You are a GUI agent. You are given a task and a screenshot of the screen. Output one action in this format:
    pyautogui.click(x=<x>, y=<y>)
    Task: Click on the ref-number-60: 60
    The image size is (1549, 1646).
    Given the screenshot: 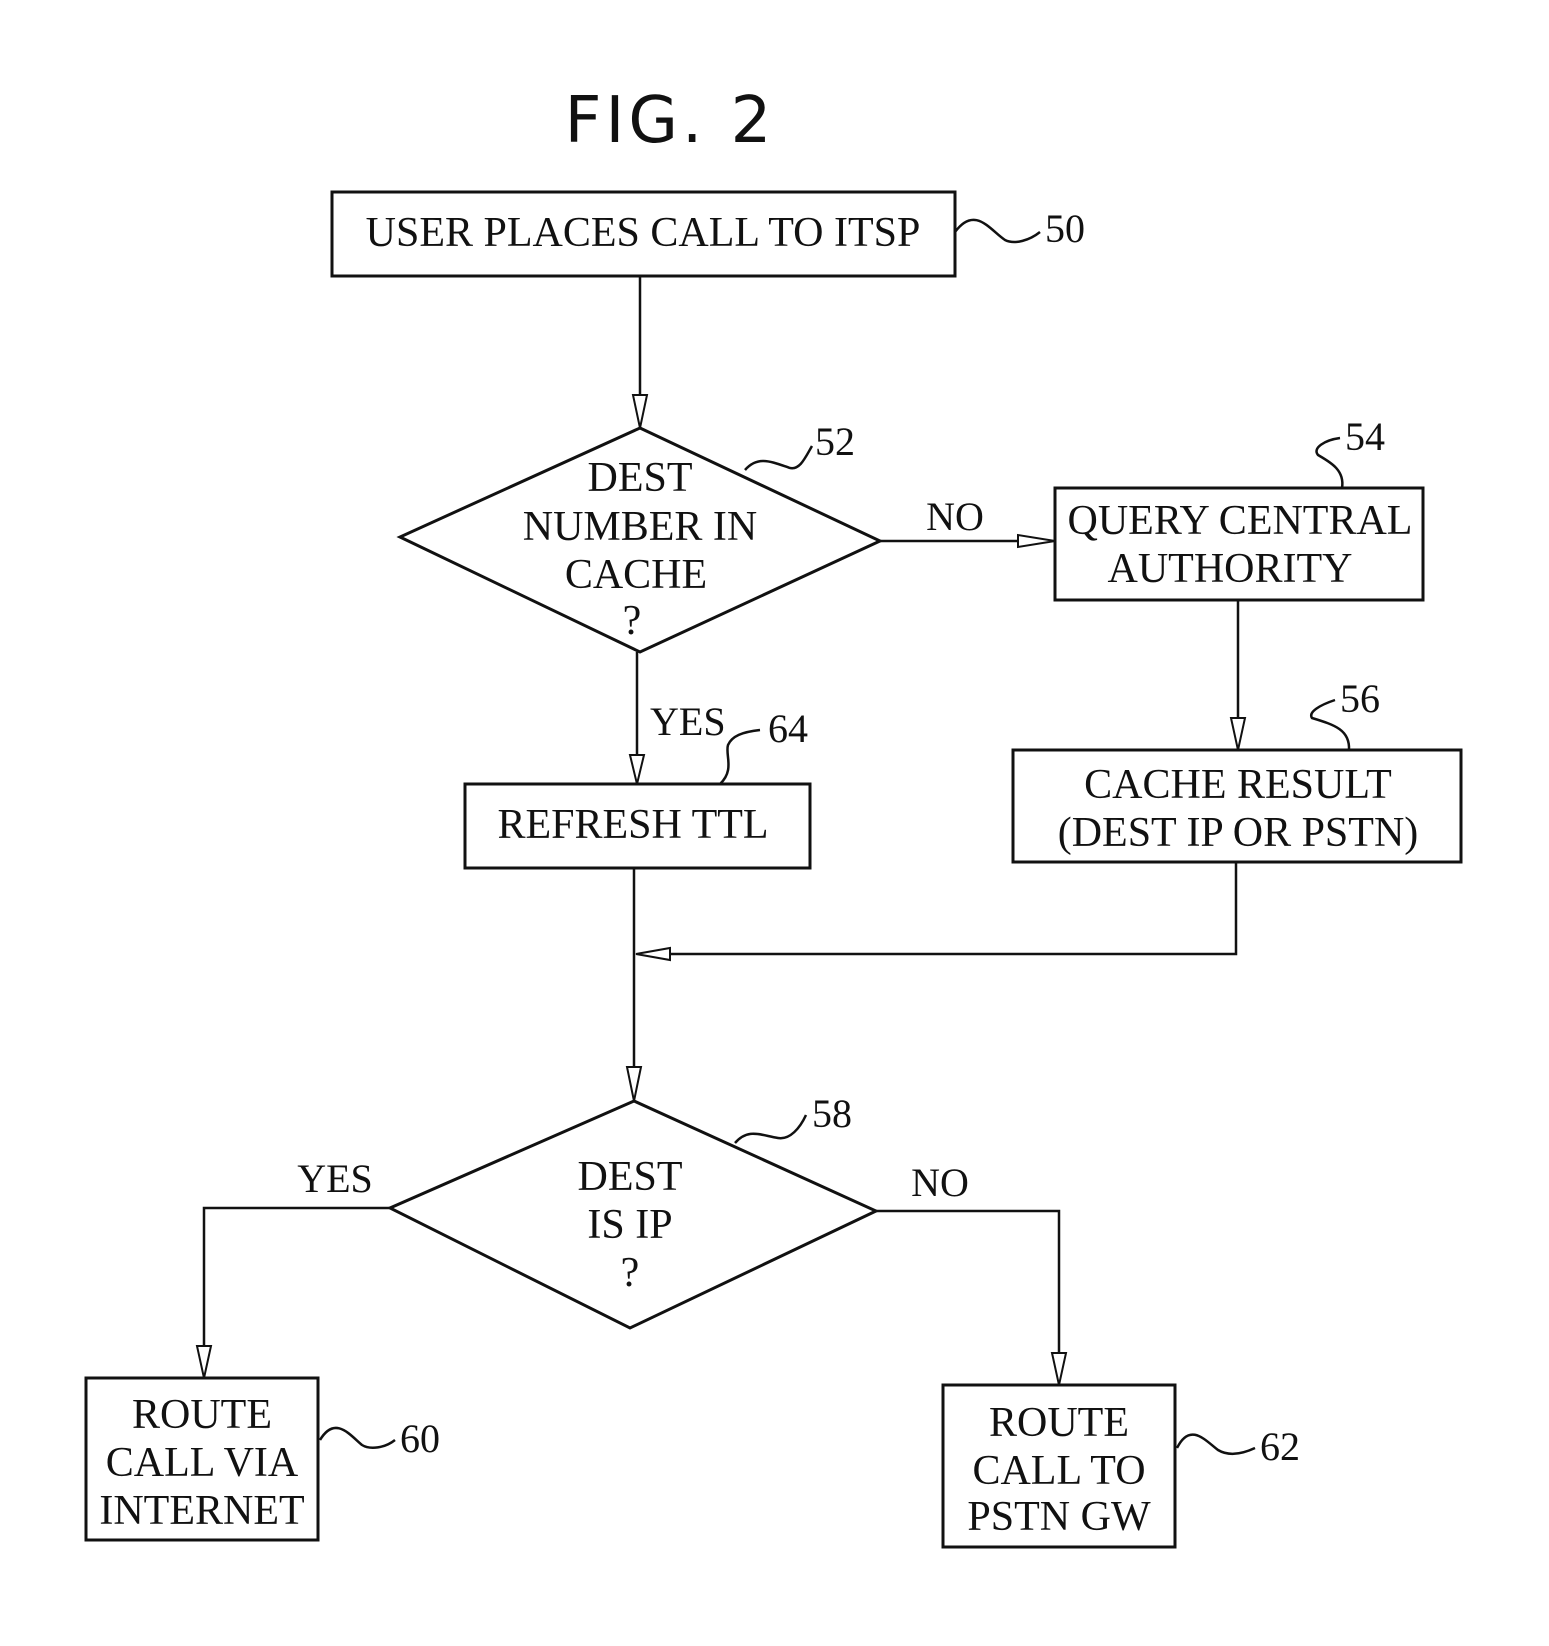 What is the action you would take?
    pyautogui.click(x=420, y=1438)
    